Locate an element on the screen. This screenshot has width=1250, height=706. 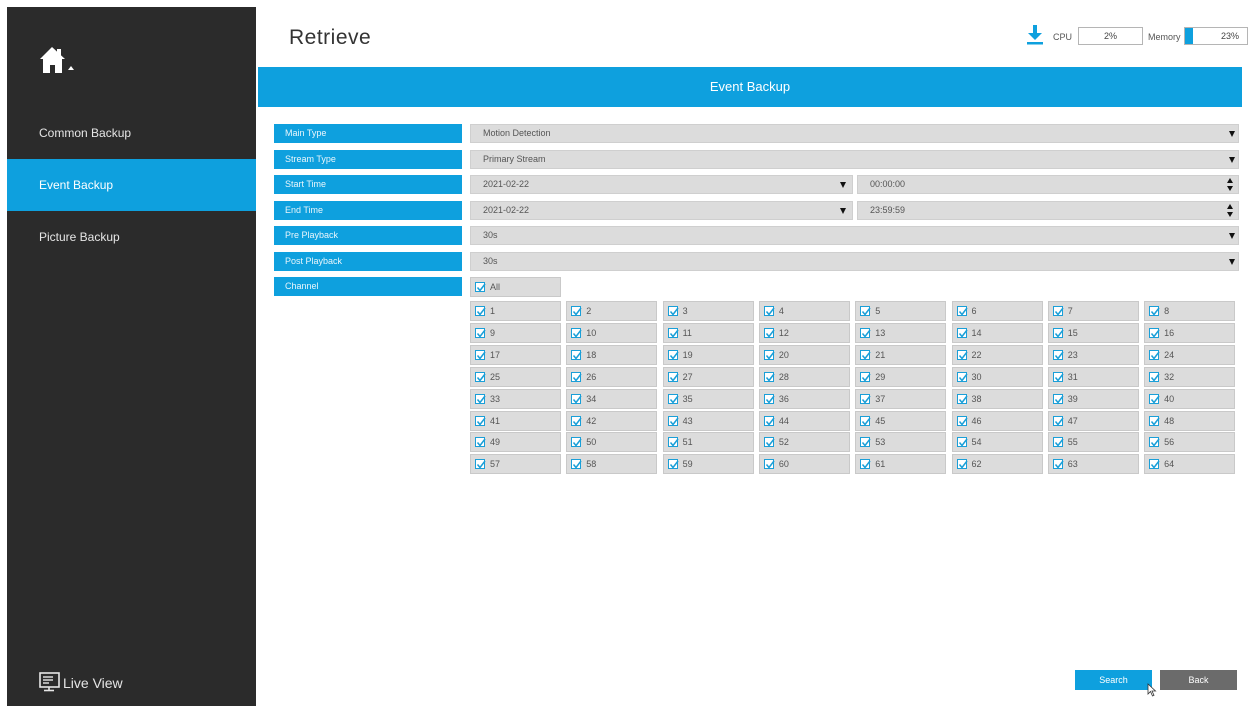
search-button: Search is located at coordinates (1113, 680).